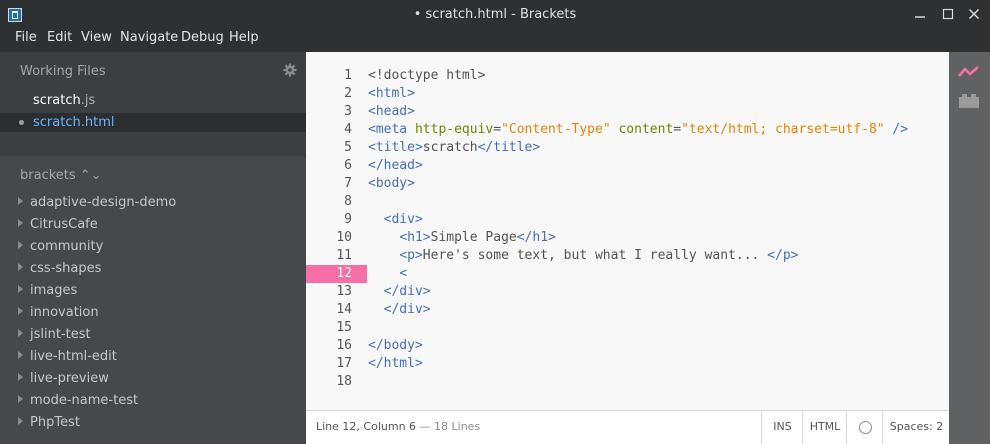 This screenshot has width=990, height=444. I want to click on live-preview-icon, so click(969, 73).